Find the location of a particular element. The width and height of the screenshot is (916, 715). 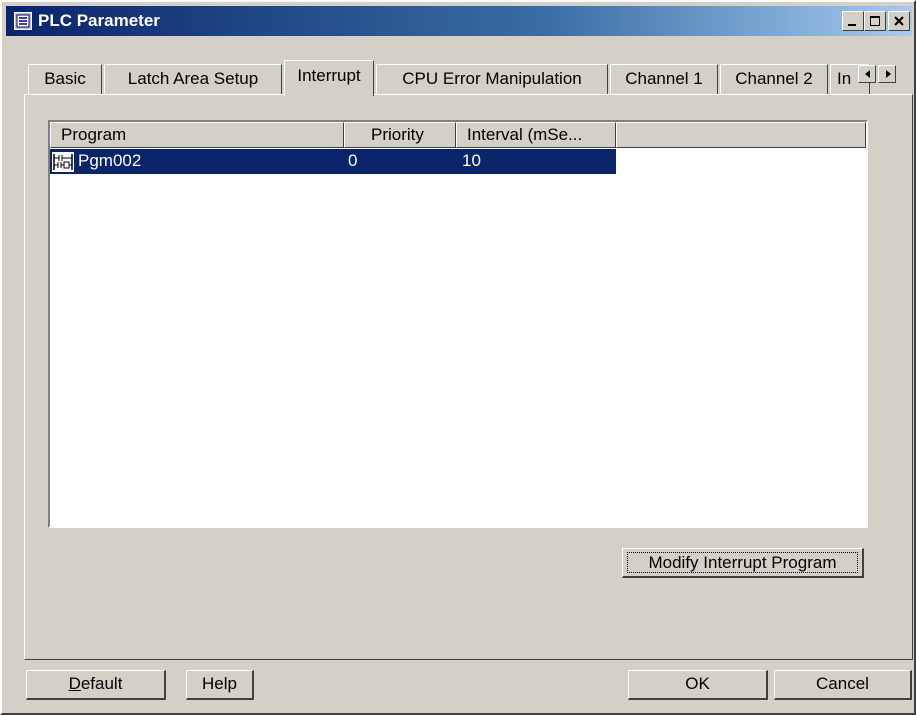

tab-scroll-left-button is located at coordinates (867, 74).